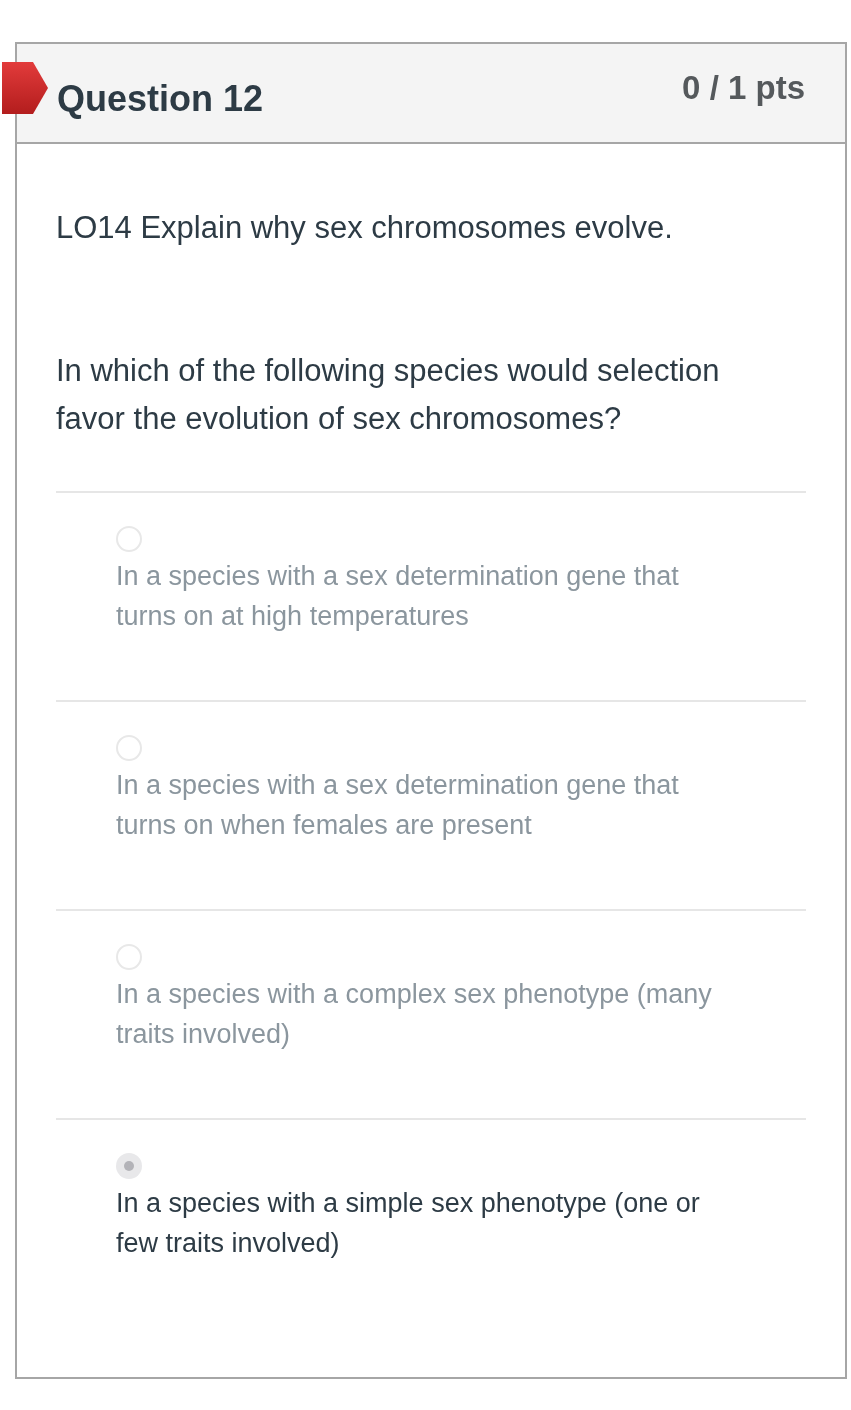 The width and height of the screenshot is (851, 1410). What do you see at coordinates (426, 596) in the screenshot?
I see `answer-option: In a species with a sex determination gene that turns on at high temperatures` at bounding box center [426, 596].